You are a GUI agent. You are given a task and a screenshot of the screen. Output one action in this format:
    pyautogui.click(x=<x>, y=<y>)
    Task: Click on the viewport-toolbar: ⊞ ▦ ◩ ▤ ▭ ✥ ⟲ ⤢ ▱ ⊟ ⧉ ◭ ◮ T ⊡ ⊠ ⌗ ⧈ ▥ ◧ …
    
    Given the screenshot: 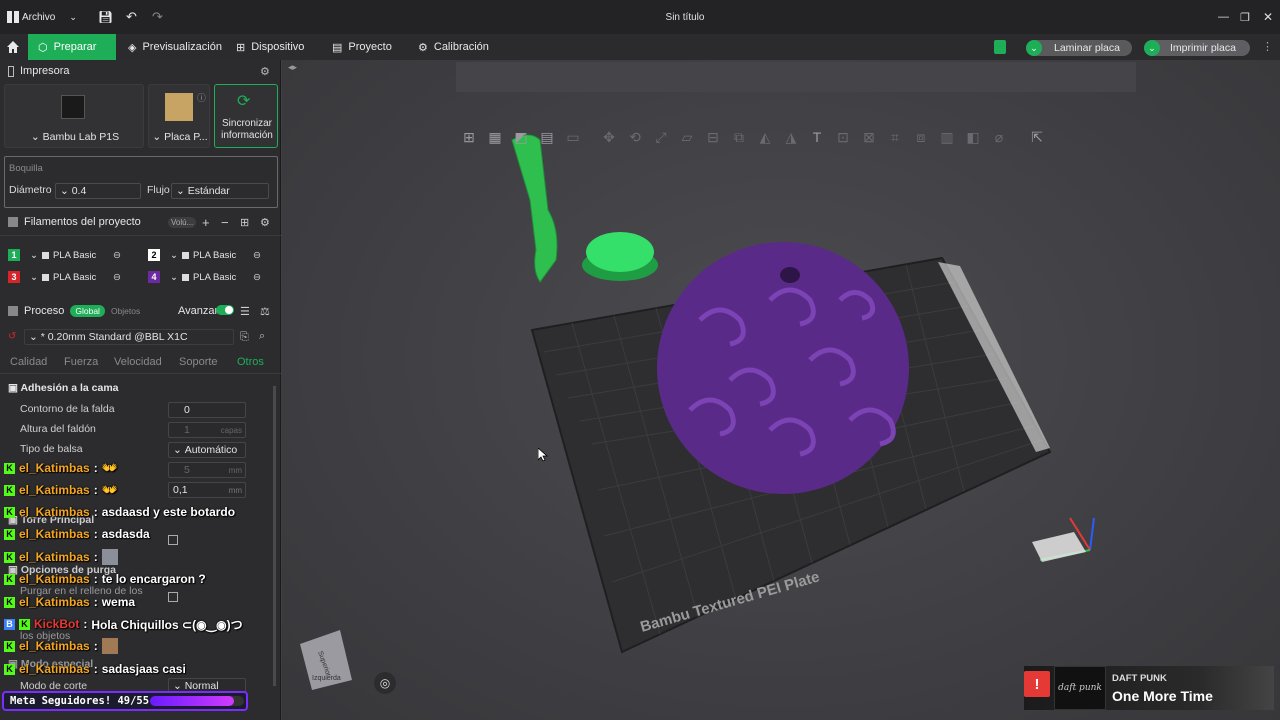 What is the action you would take?
    pyautogui.click(x=753, y=137)
    